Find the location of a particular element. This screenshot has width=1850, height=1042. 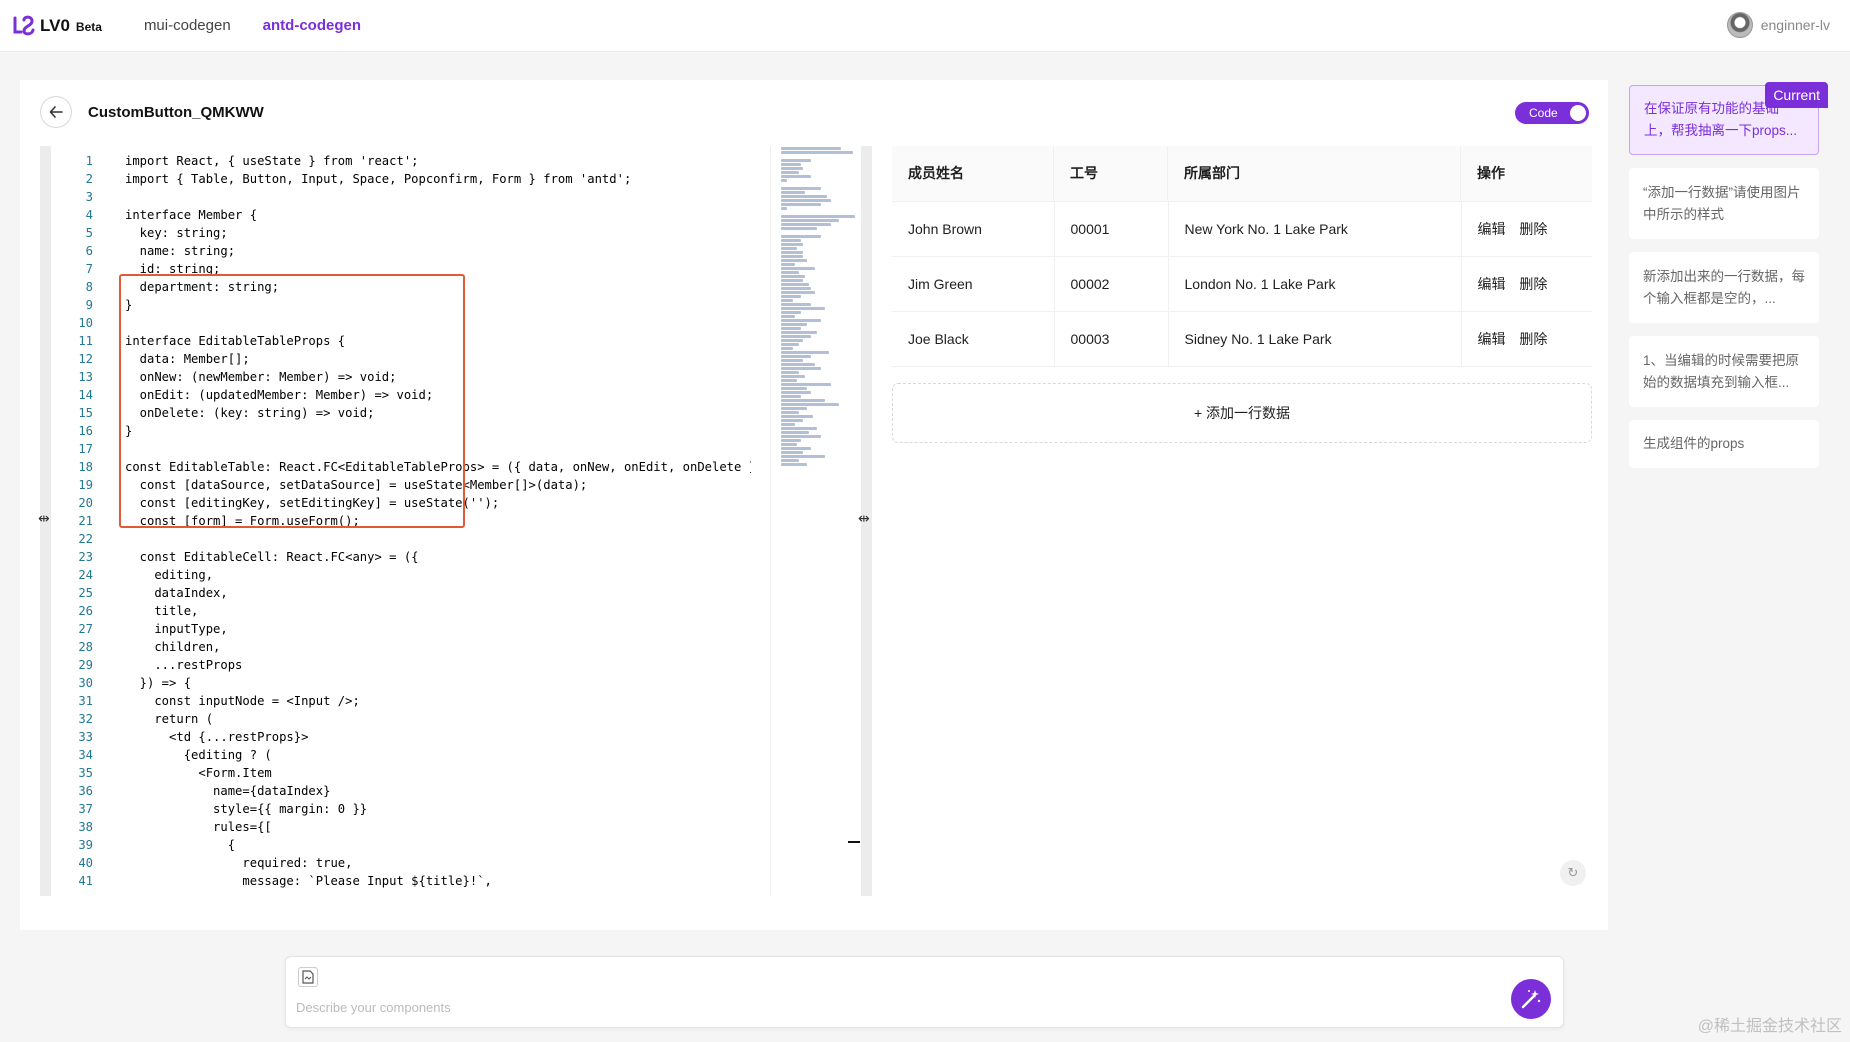

line-number: 17 is located at coordinates (85, 449).